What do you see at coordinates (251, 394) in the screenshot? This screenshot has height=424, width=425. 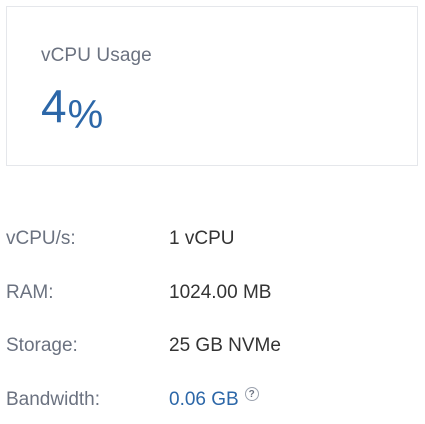 I see `question-circle-icon: ?` at bounding box center [251, 394].